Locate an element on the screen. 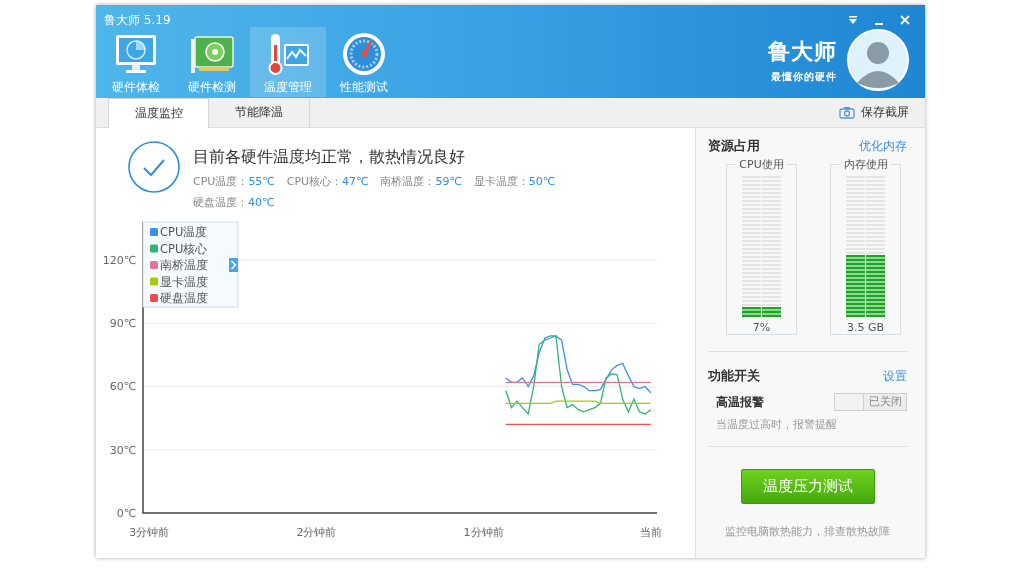  legend-label: CPU温度 is located at coordinates (184, 232).